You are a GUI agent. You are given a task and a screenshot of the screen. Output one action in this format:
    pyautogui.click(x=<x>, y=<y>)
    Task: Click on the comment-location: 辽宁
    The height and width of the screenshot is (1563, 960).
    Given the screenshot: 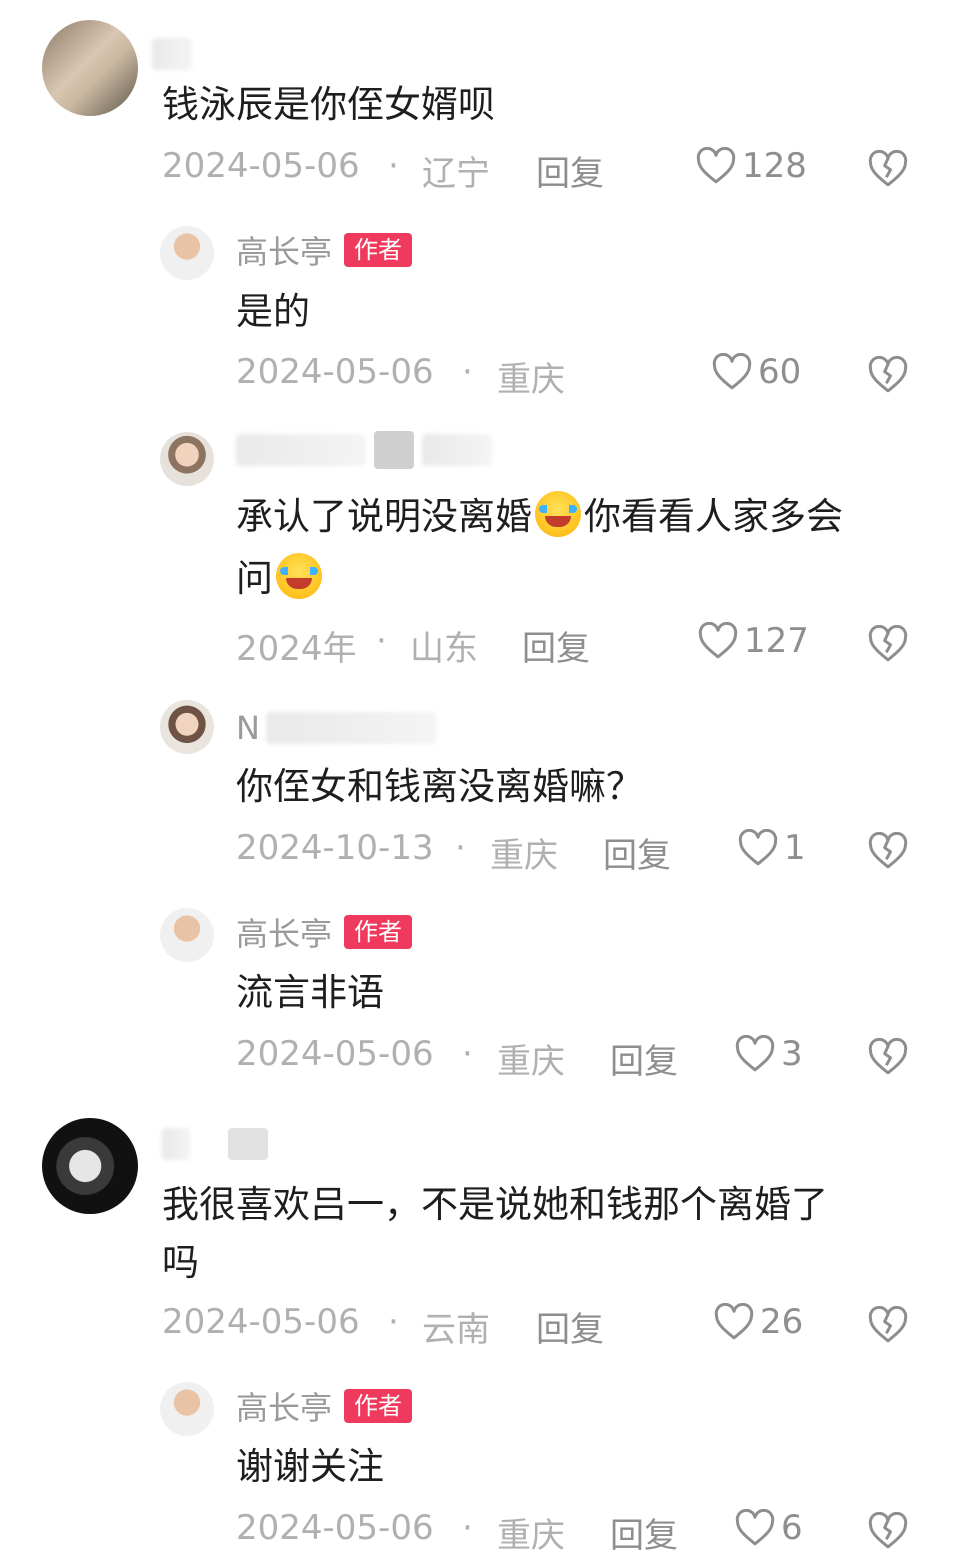 What is the action you would take?
    pyautogui.click(x=456, y=174)
    